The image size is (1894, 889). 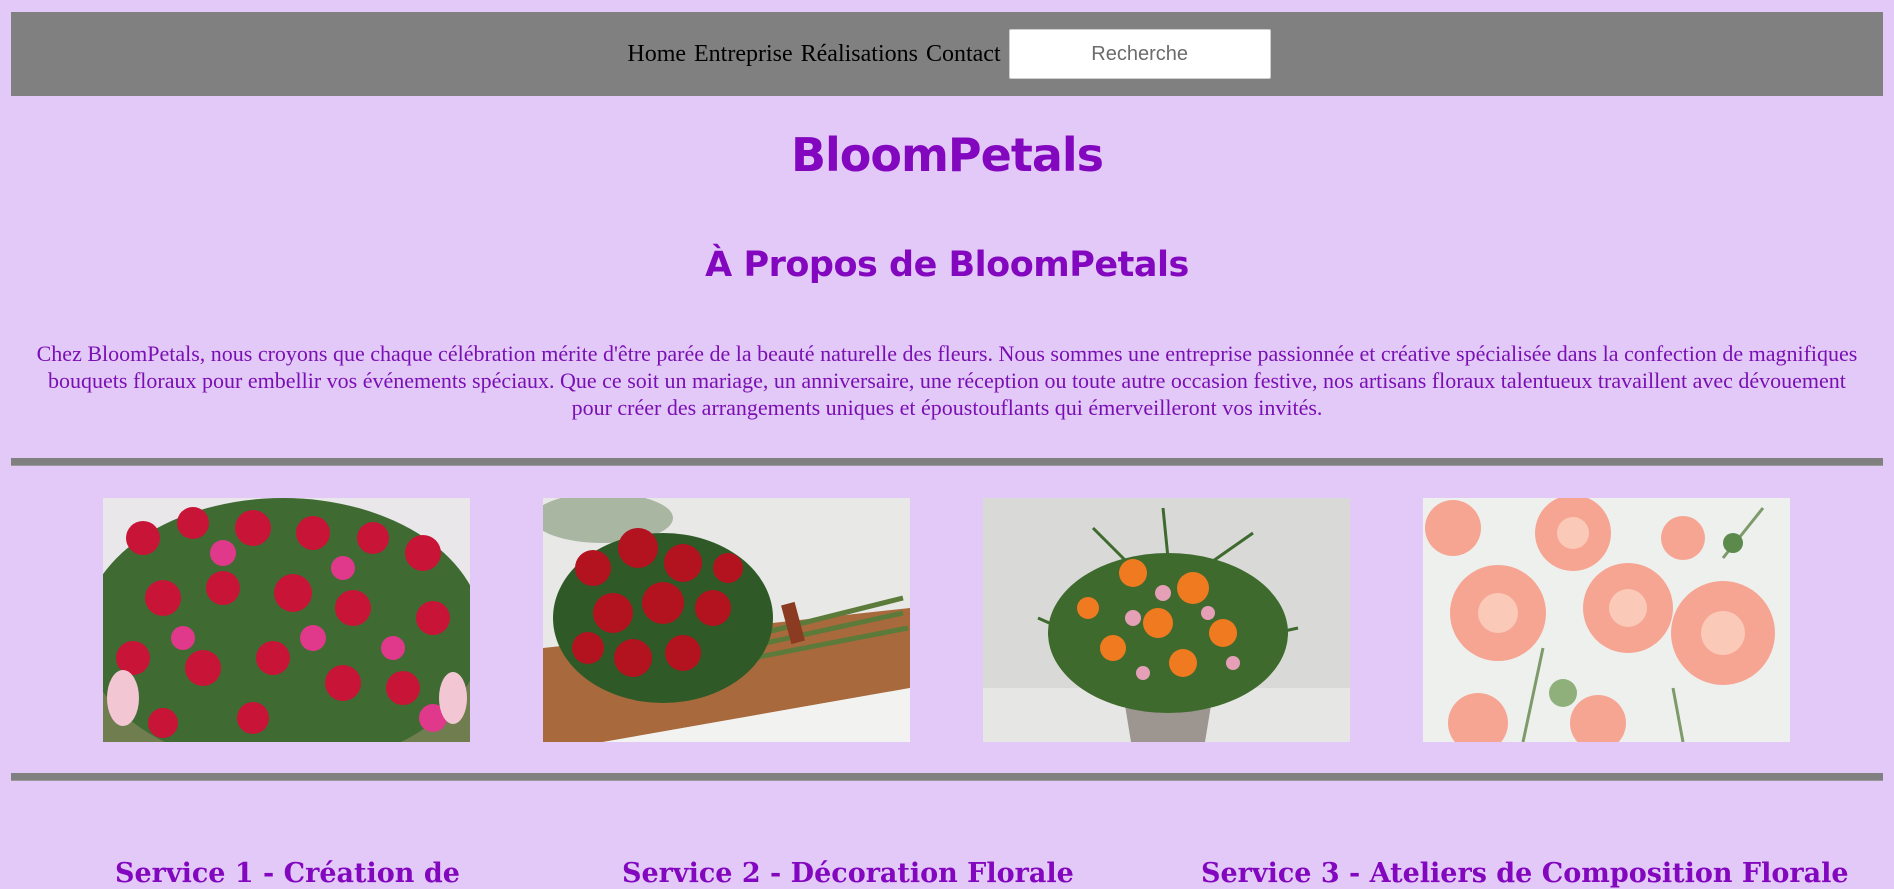 I want to click on navbar: Home Entreprise Réalisations Contact, so click(x=947, y=54).